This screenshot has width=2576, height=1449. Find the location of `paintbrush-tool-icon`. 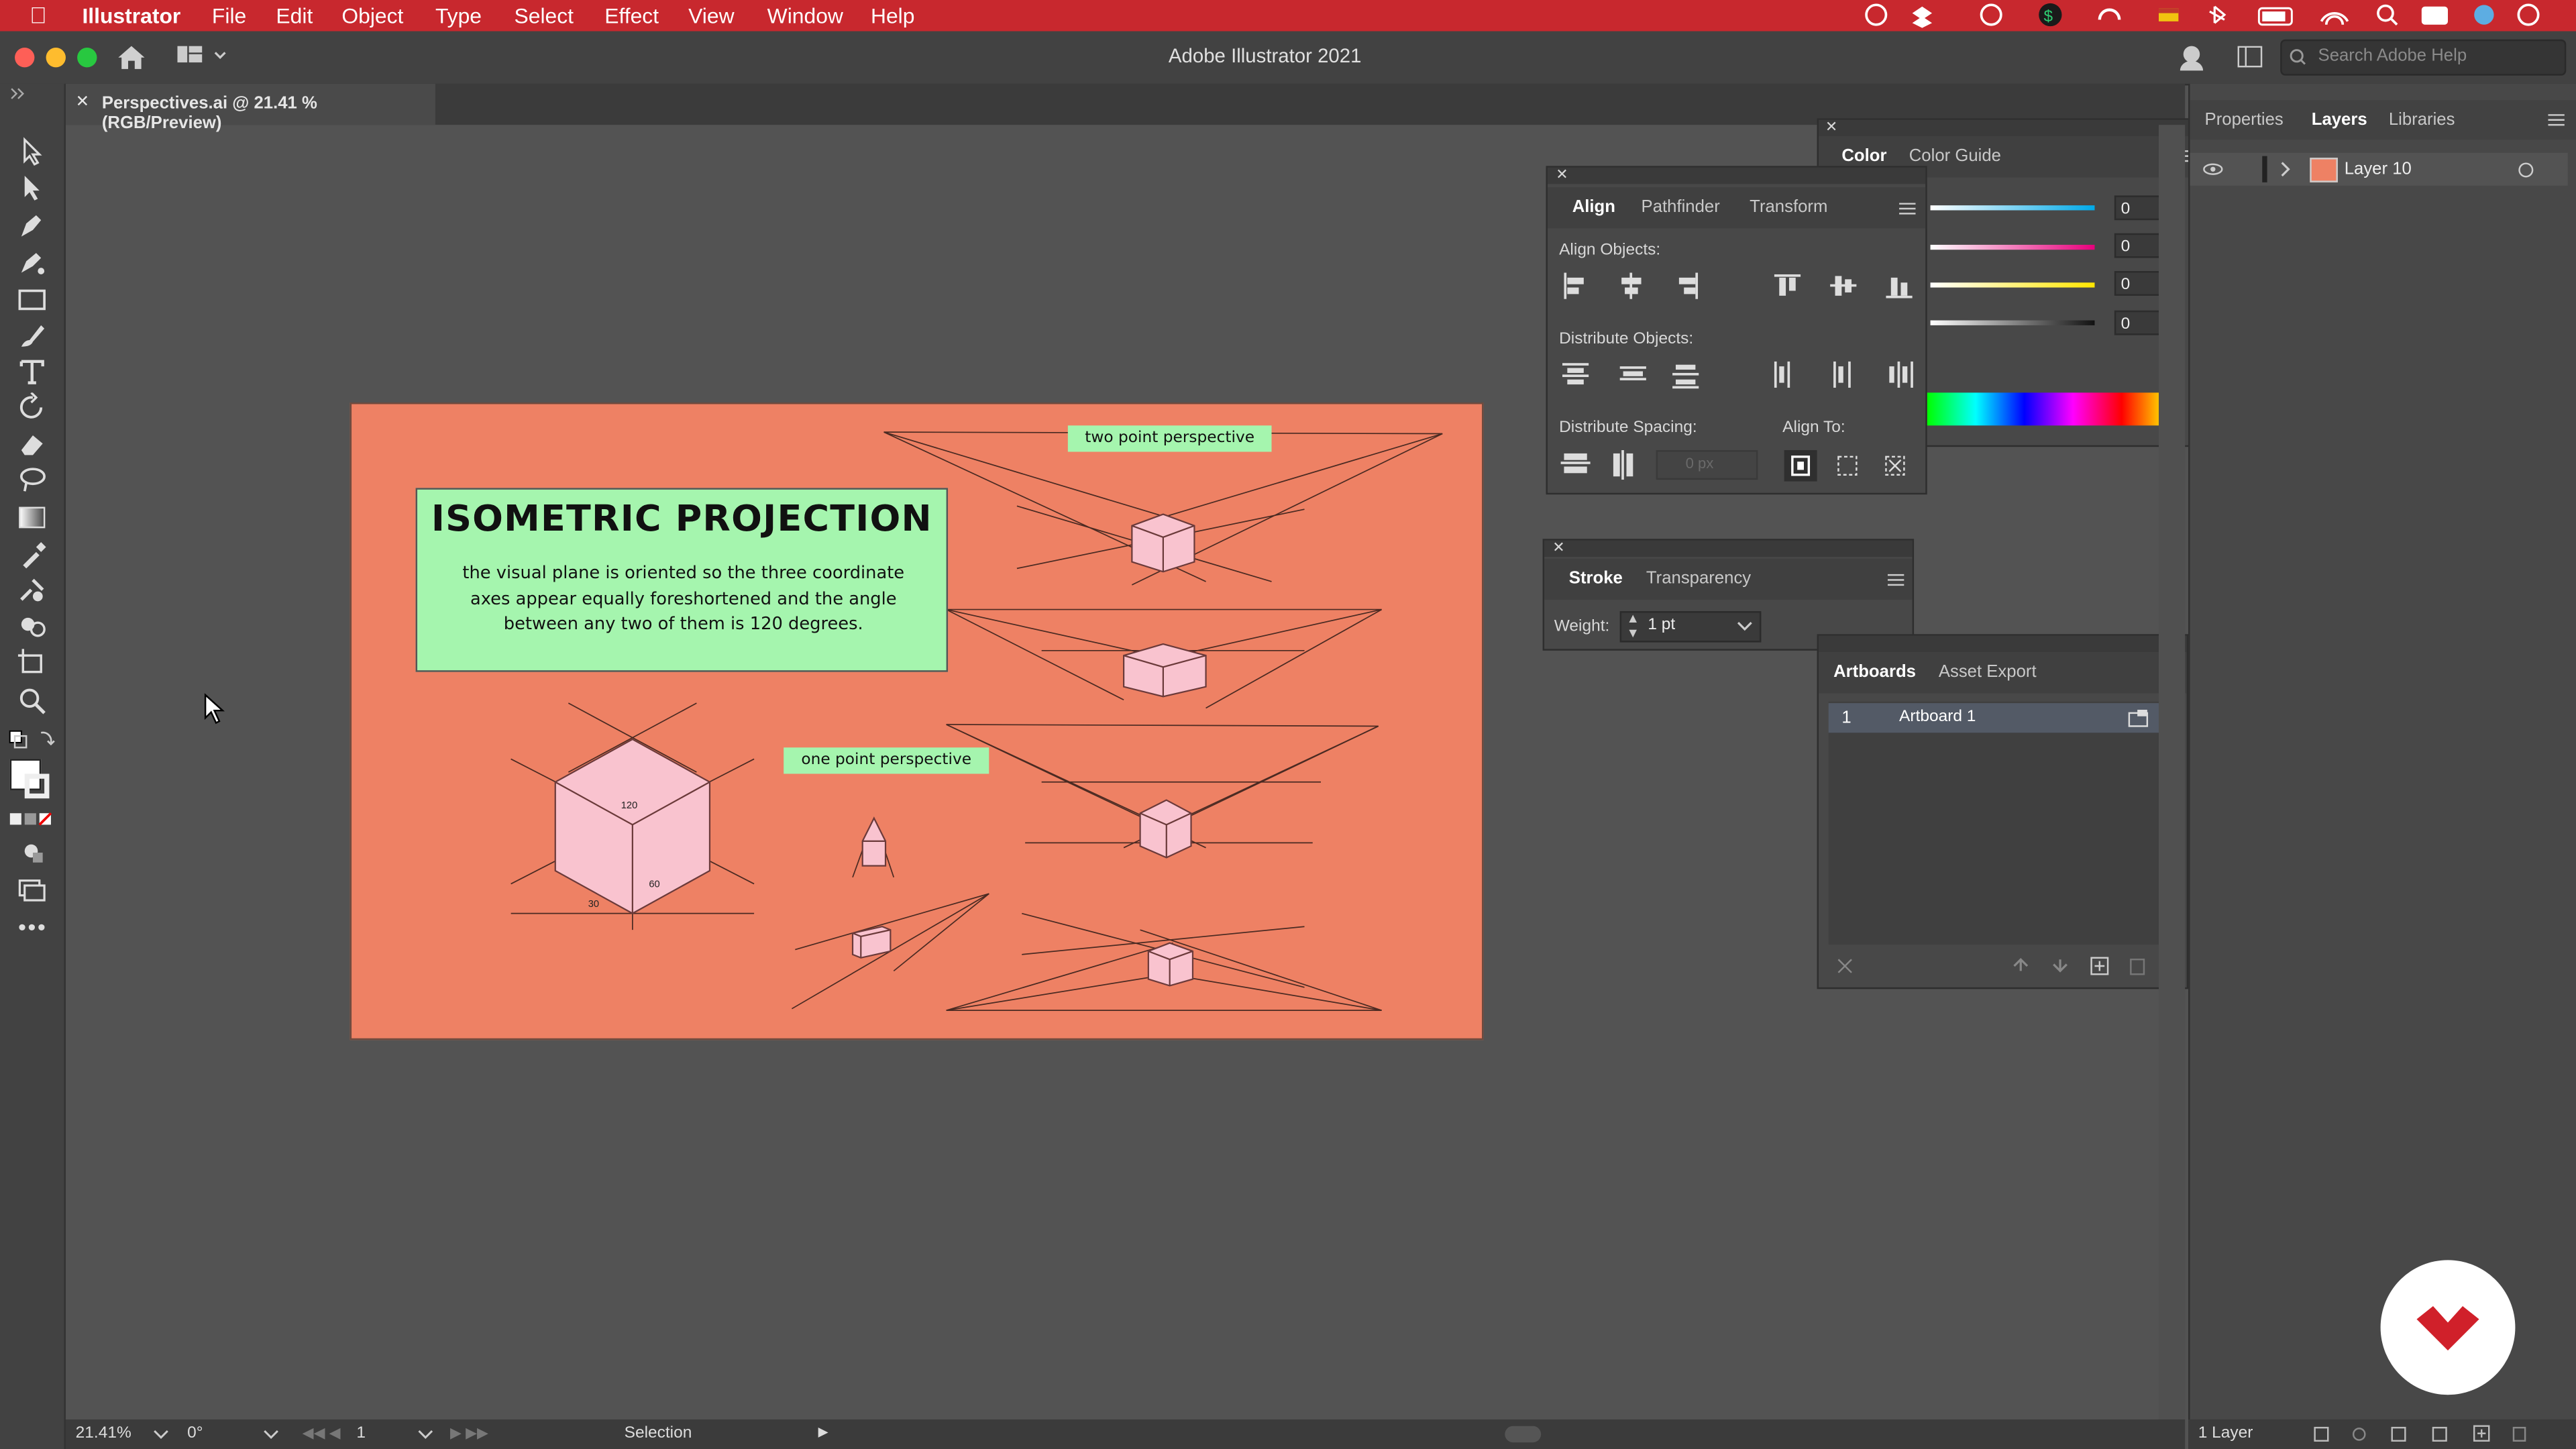

paintbrush-tool-icon is located at coordinates (32, 335).